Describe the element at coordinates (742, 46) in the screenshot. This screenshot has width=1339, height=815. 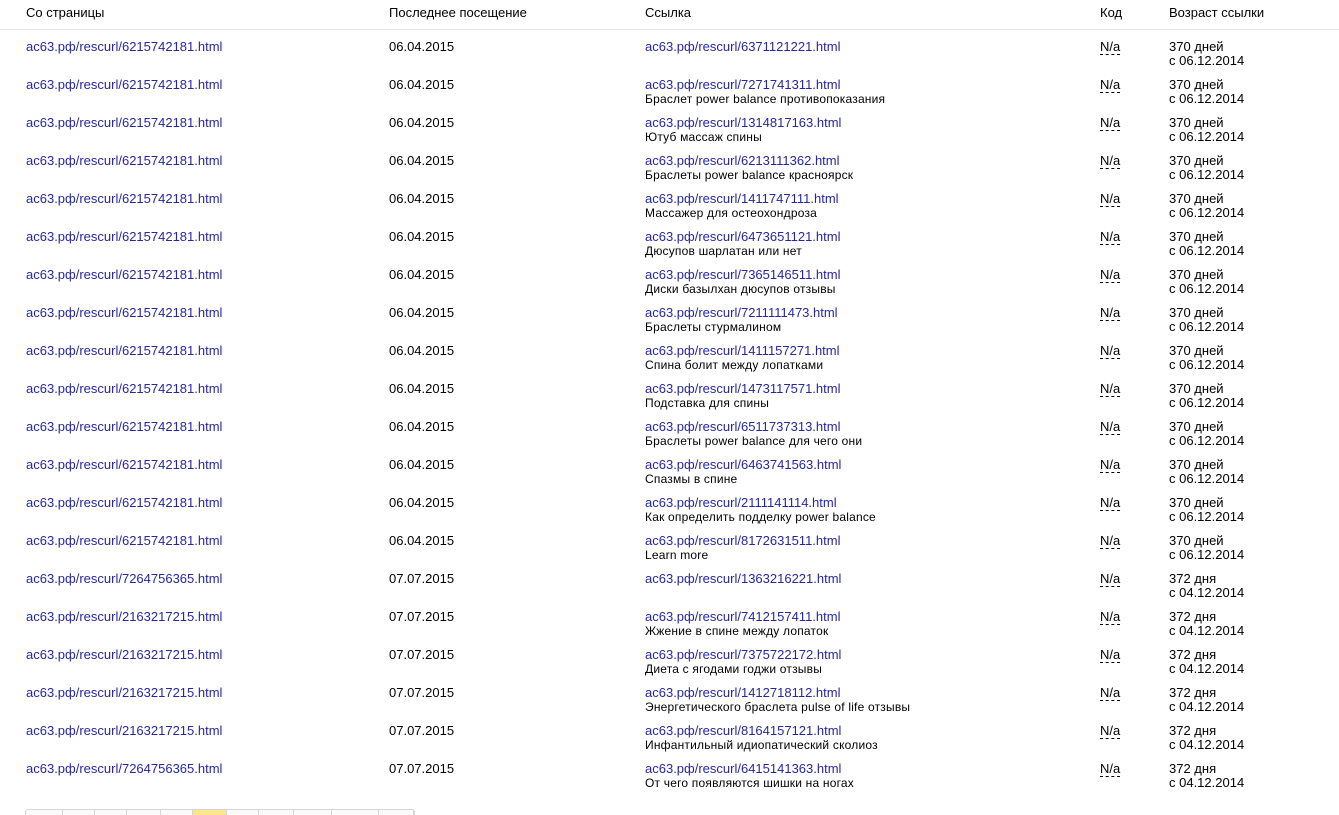
I see `target-link: ас63.рф/rescurl/6371121221.html` at that location.